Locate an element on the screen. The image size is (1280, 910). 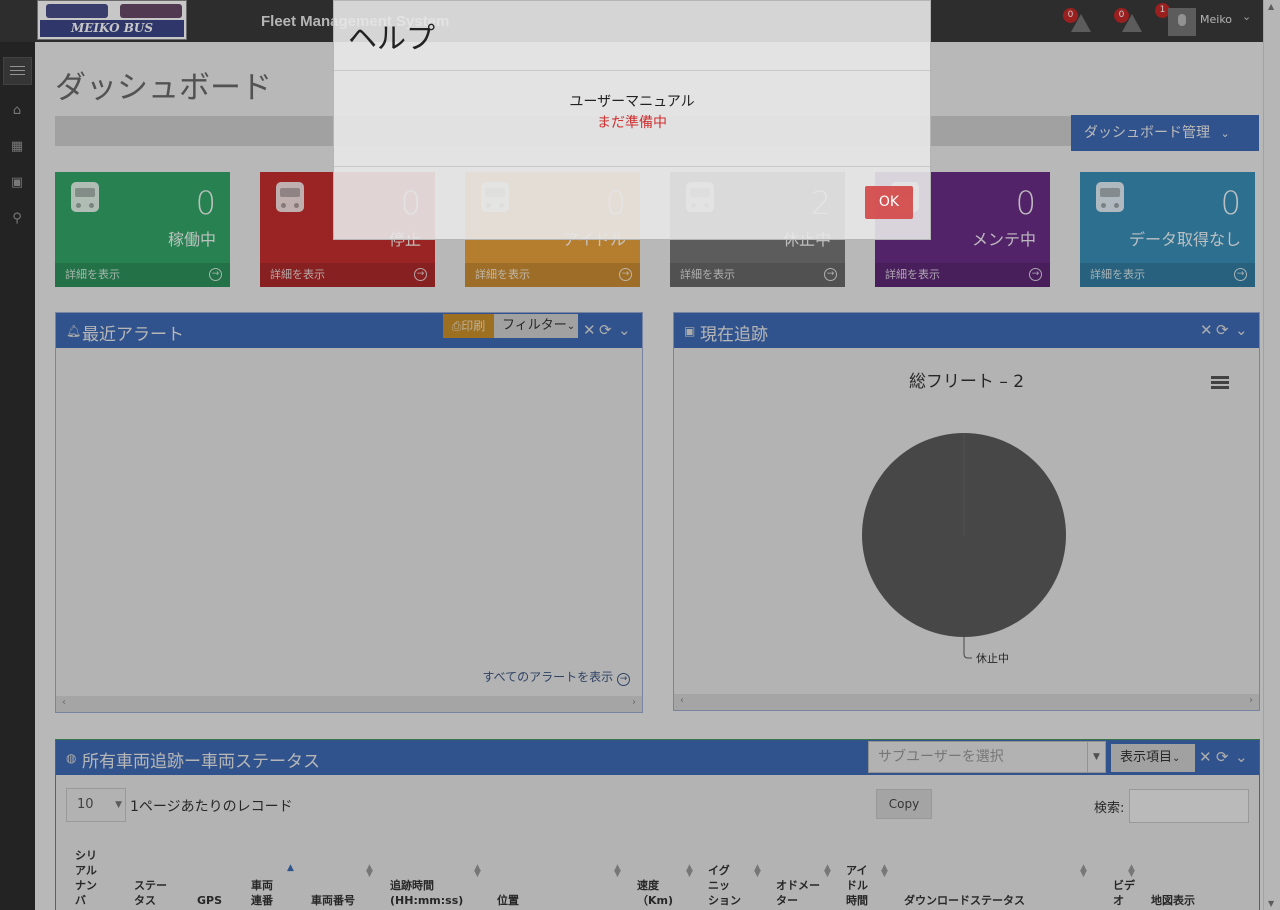
user-manual-link: ユーザーマニュアル is located at coordinates (632, 101).